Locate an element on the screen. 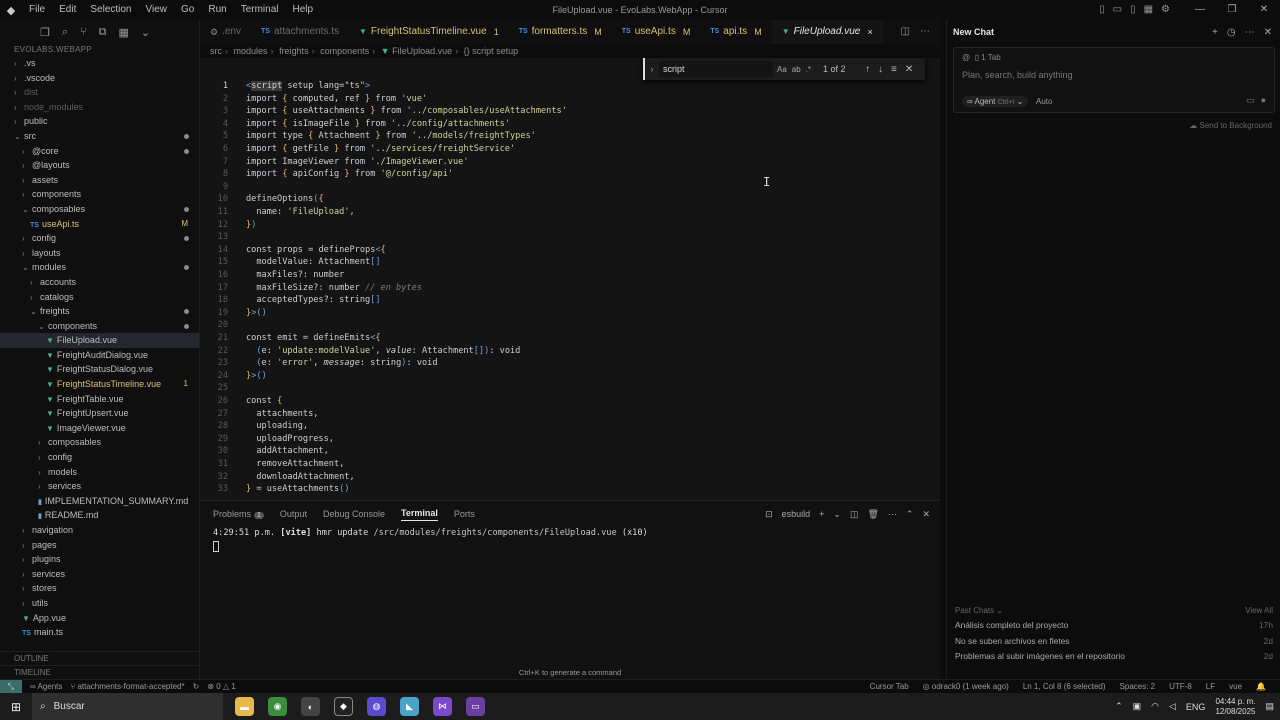  tree-item: › composables is located at coordinates (99, 442).